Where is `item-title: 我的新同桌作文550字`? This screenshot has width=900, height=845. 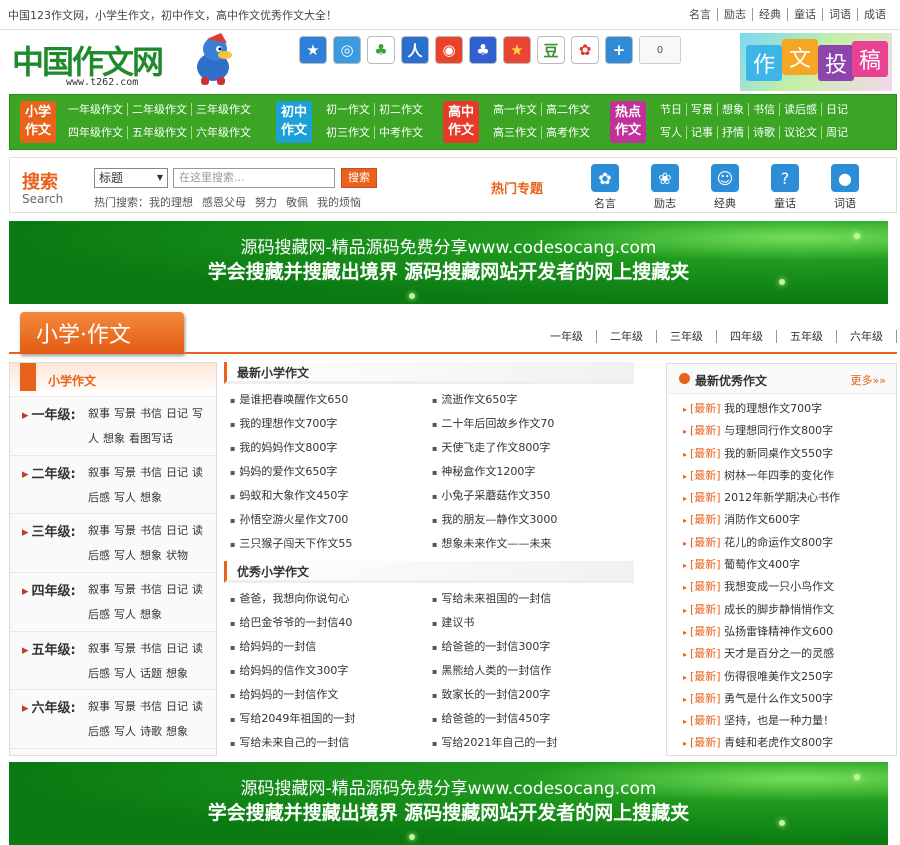 item-title: 我的新同桌作文550字 is located at coordinates (778, 453).